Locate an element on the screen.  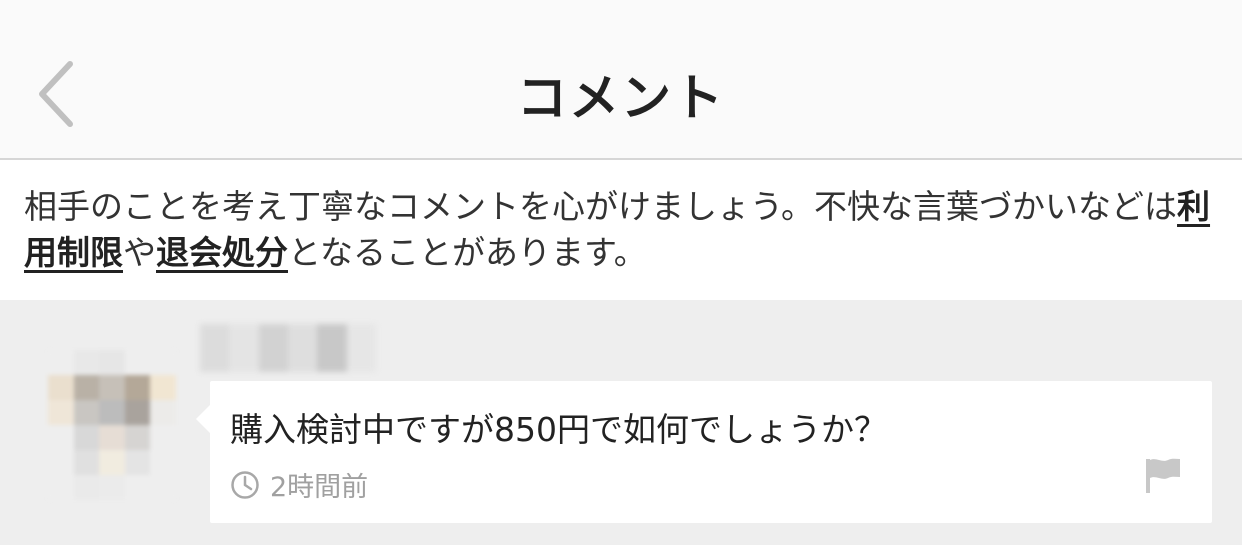
notice-text-part3: となることがあります。 is located at coordinates (467, 252).